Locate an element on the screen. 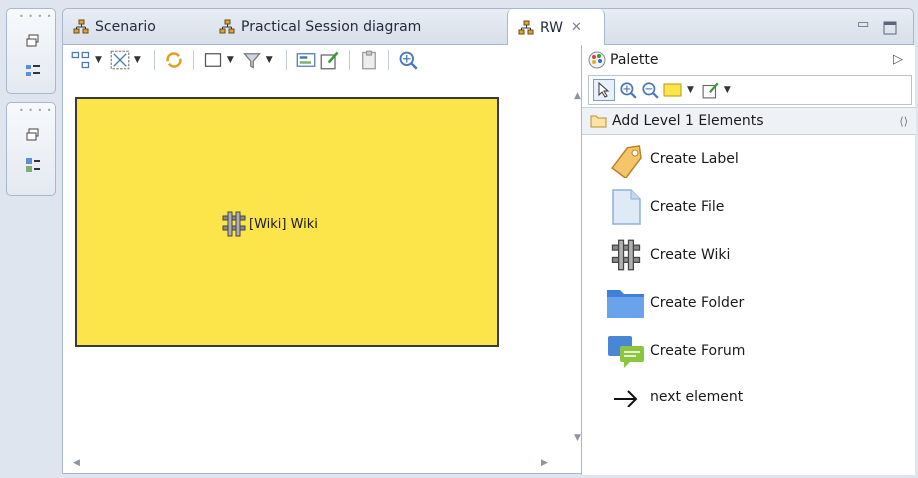 Image resolution: width=918 pixels, height=478 pixels. tab-scenario: Scenario is located at coordinates (136, 27).